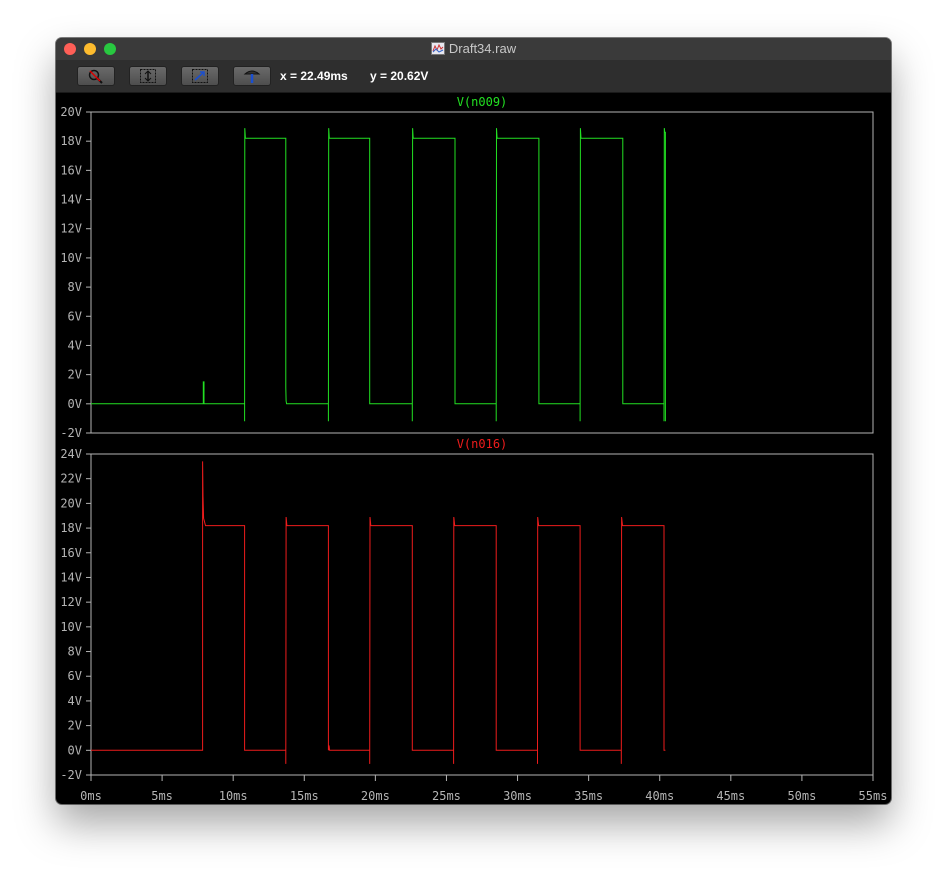 Image resolution: width=947 pixels, height=879 pixels. What do you see at coordinates (730, 796) in the screenshot?
I see `x-tick-label: 45ms` at bounding box center [730, 796].